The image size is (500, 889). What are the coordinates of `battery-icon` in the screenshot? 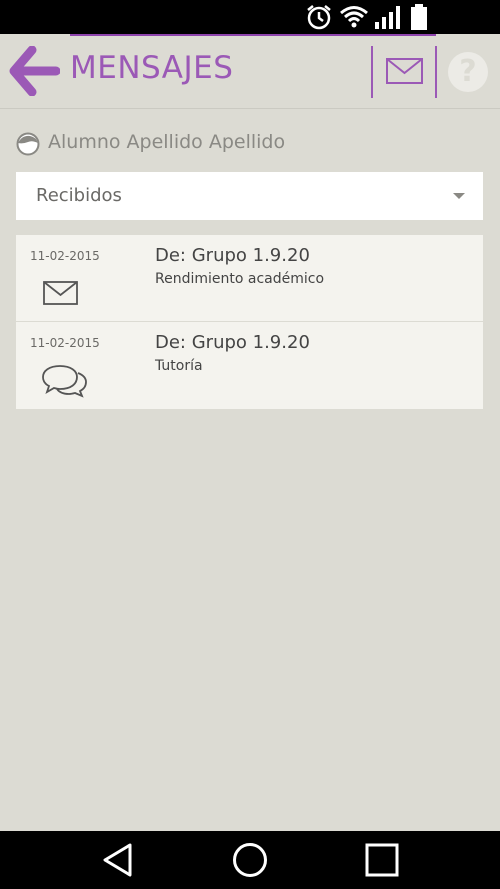 It's located at (419, 17).